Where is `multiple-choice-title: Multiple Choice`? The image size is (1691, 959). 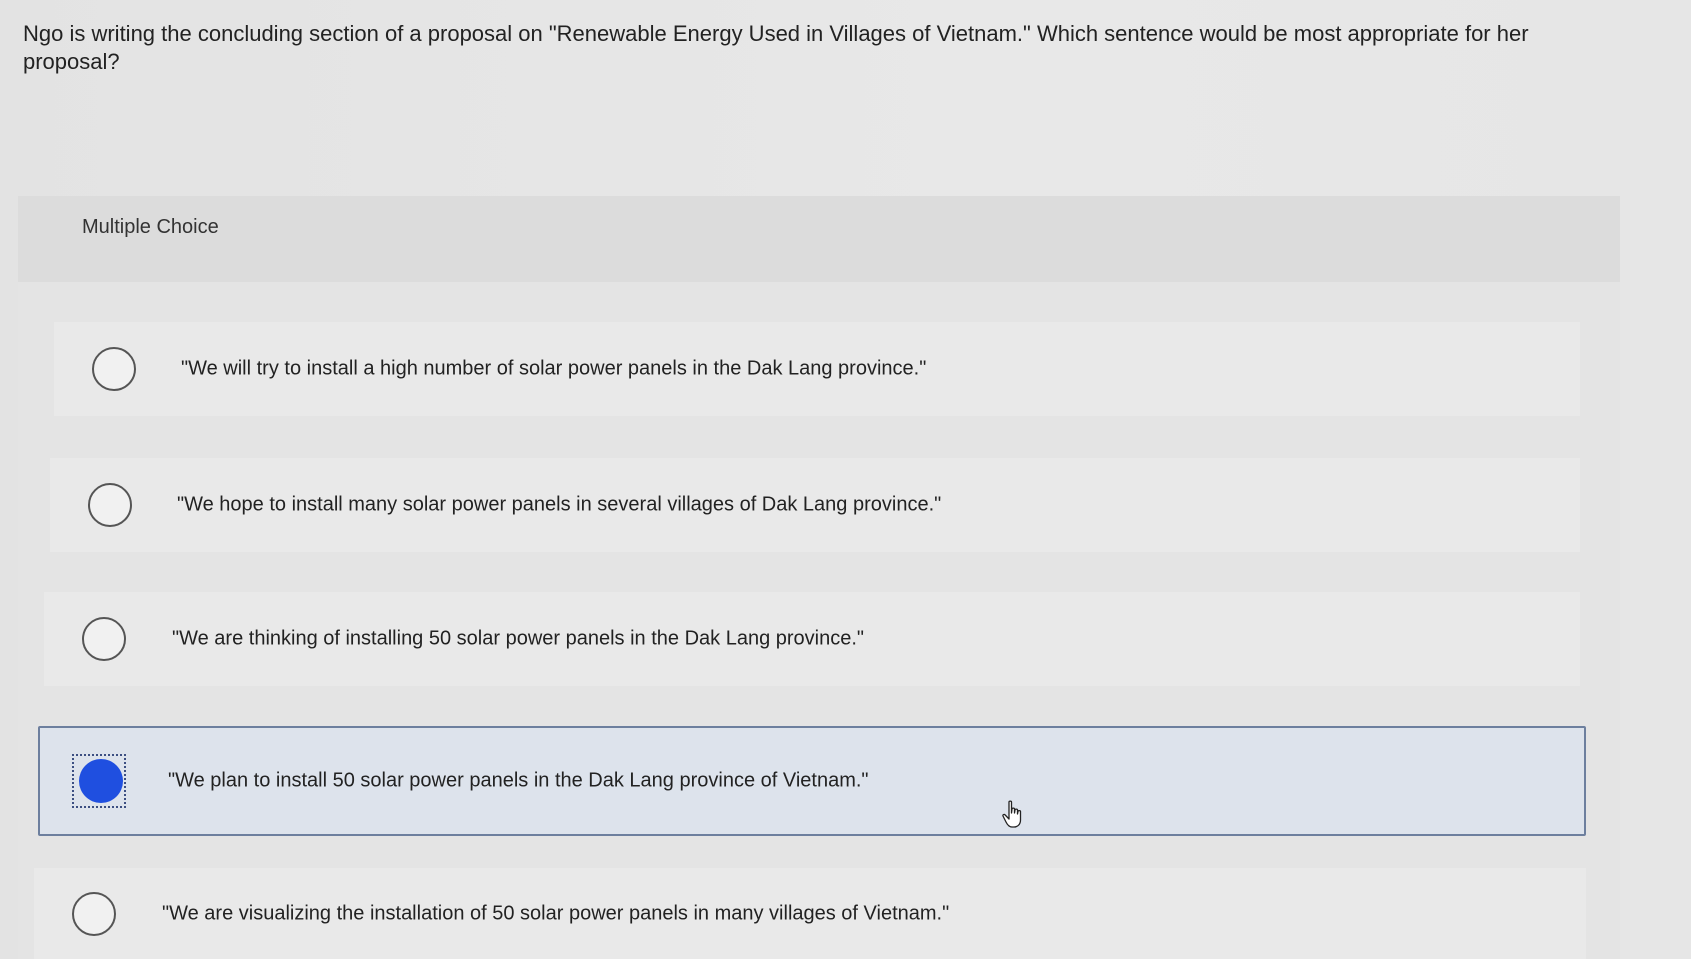
multiple-choice-title: Multiple Choice is located at coordinates (150, 227).